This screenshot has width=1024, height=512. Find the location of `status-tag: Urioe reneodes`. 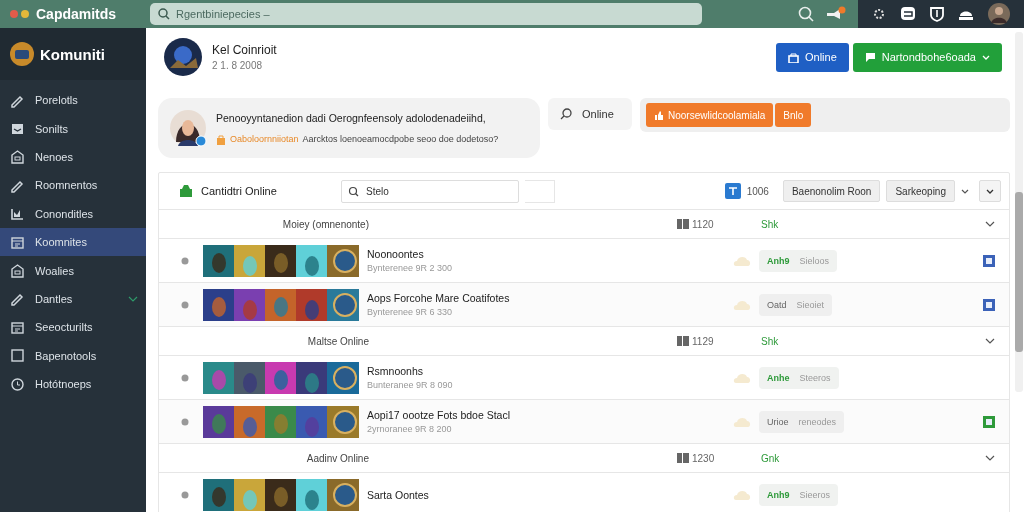

status-tag: Urioe reneodes is located at coordinates (802, 421).